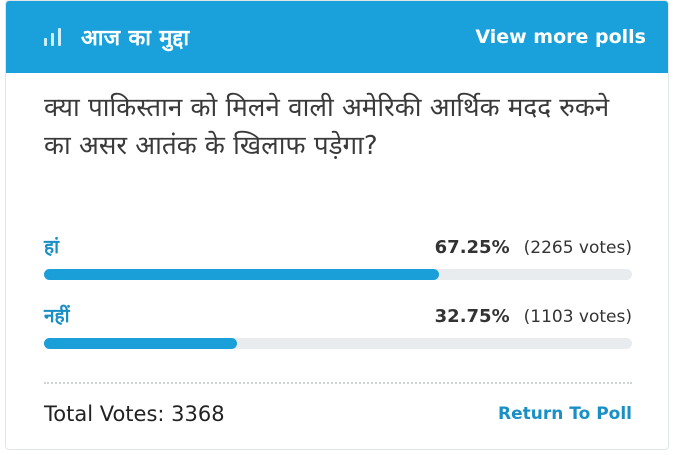 The image size is (674, 455). I want to click on option-votes: (2265 votes), so click(577, 248).